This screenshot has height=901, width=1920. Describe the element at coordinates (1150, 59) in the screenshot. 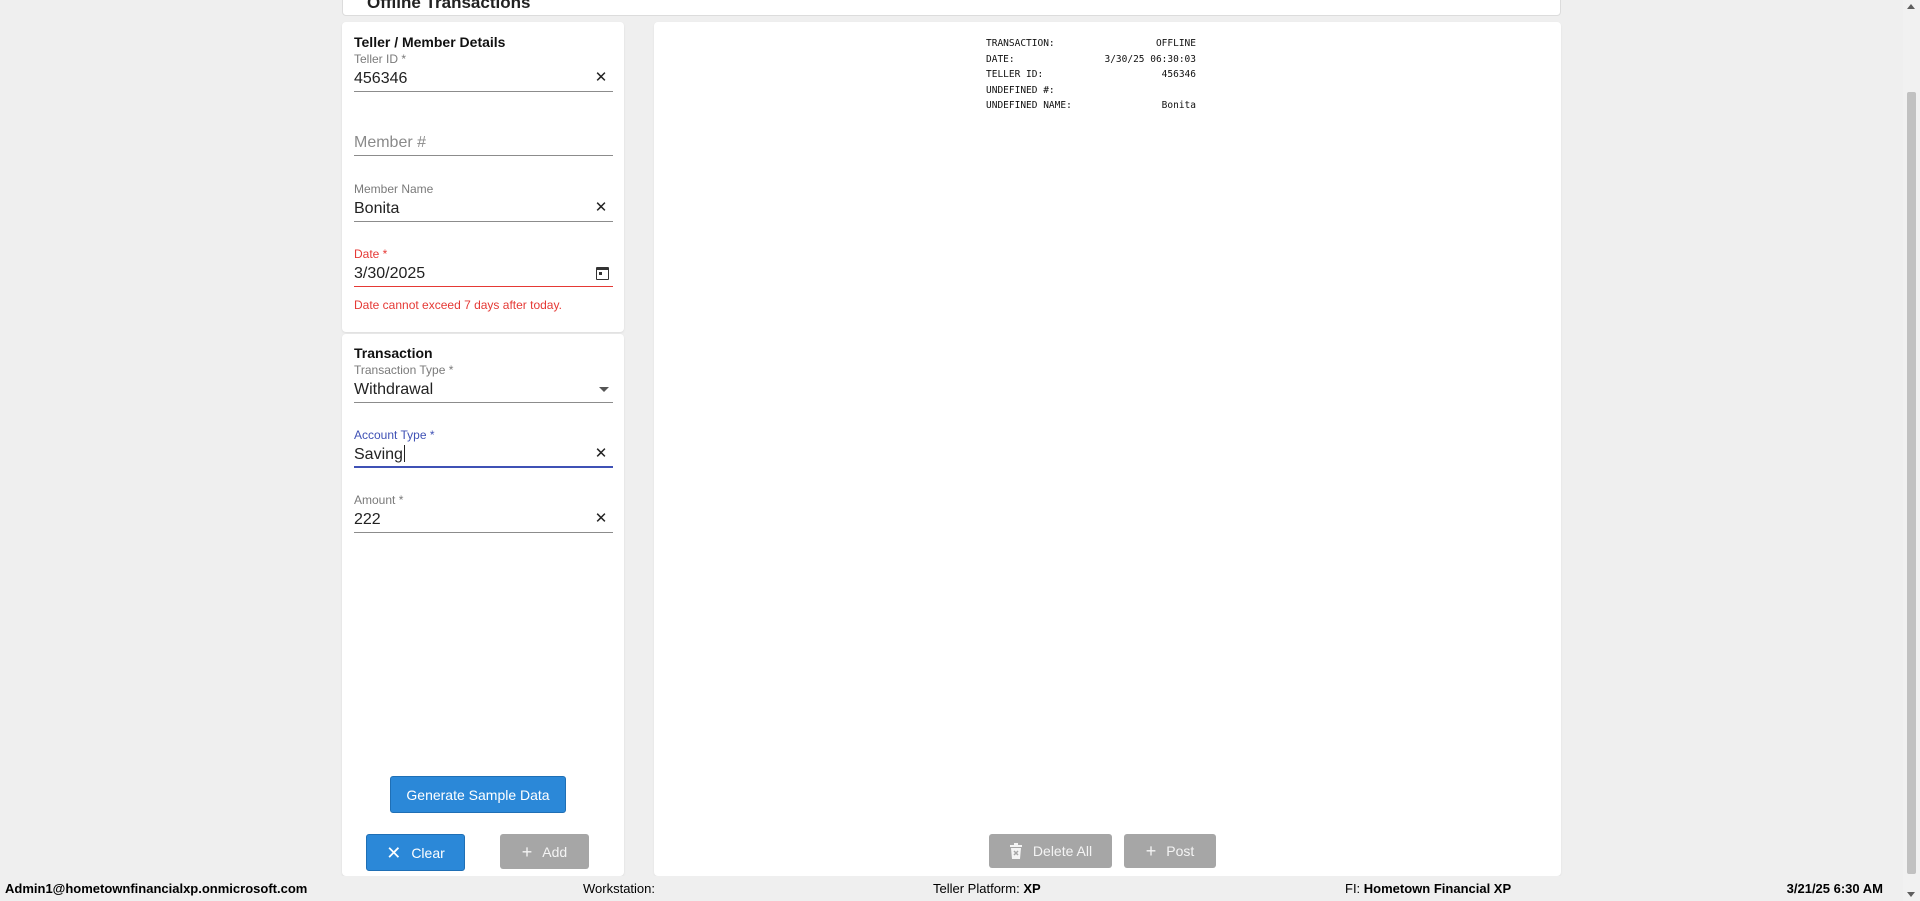

I see `receipt-value: 3/30/25 06:30:03` at that location.